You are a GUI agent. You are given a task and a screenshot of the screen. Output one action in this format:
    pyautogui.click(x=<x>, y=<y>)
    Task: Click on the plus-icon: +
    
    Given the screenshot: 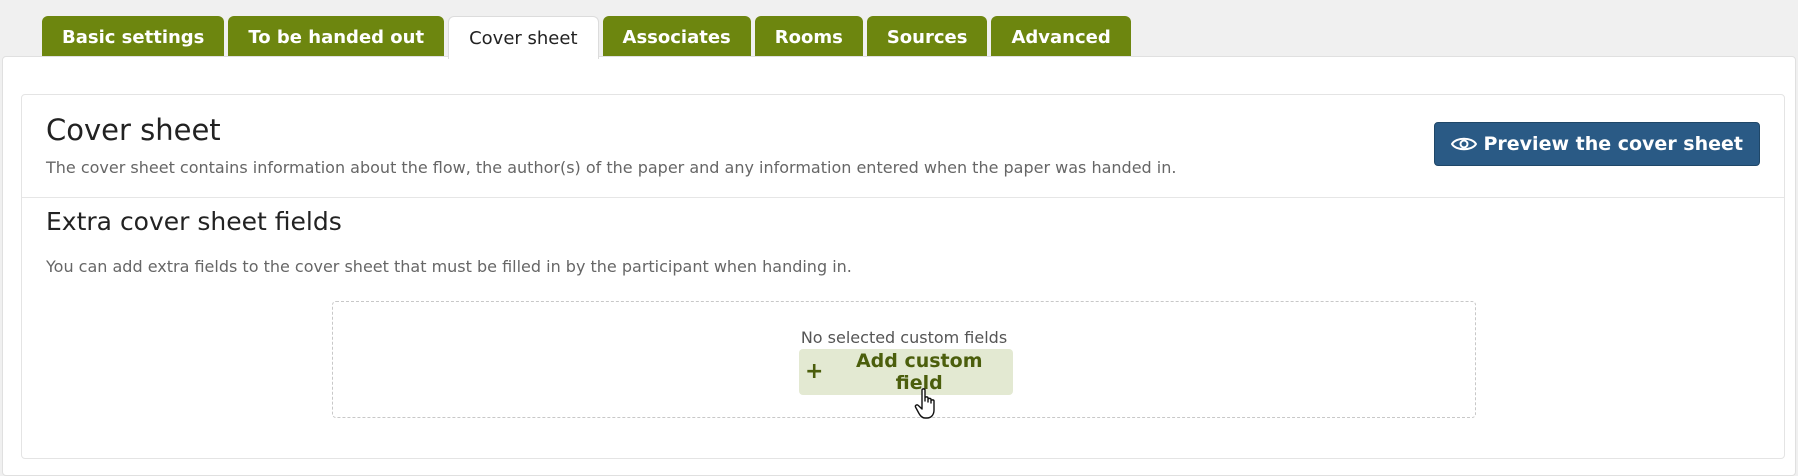 What is the action you would take?
    pyautogui.click(x=814, y=371)
    